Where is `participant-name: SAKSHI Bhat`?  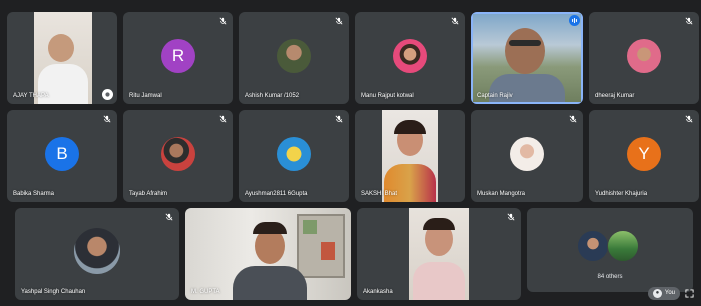 participant-name: SAKSHI Bhat is located at coordinates (379, 194).